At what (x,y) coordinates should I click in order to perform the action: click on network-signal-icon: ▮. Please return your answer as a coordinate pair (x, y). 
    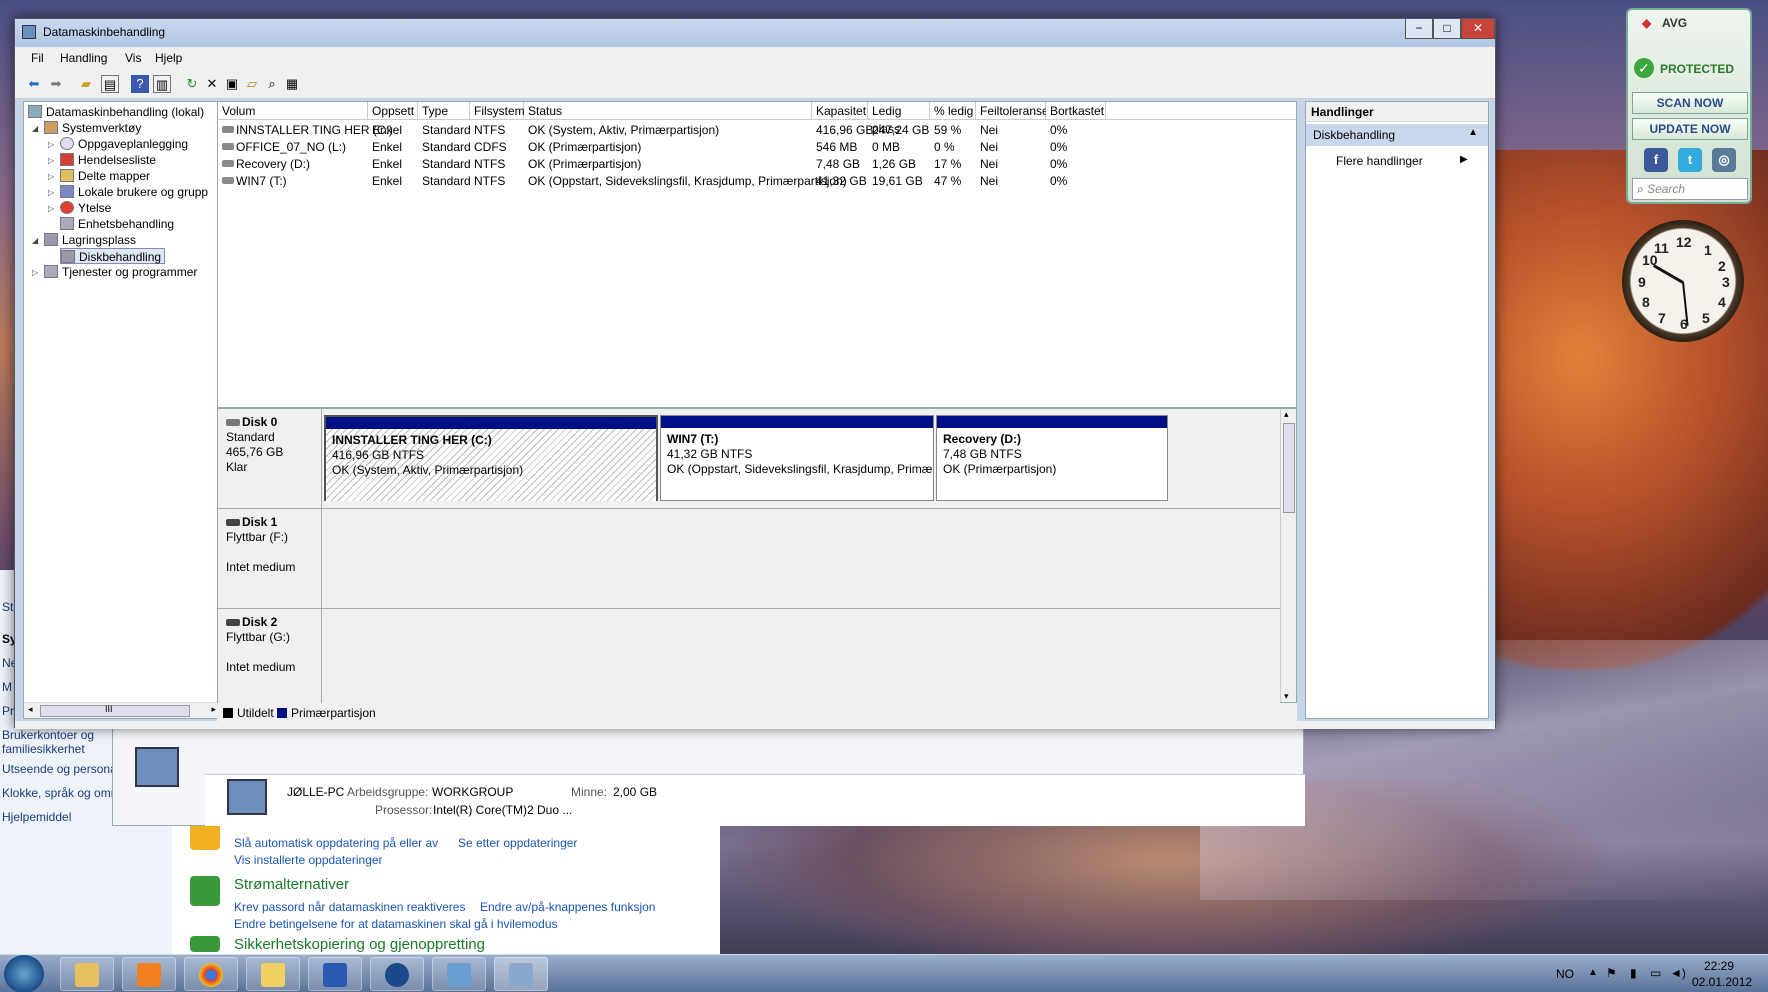
    Looking at the image, I should click on (1633, 973).